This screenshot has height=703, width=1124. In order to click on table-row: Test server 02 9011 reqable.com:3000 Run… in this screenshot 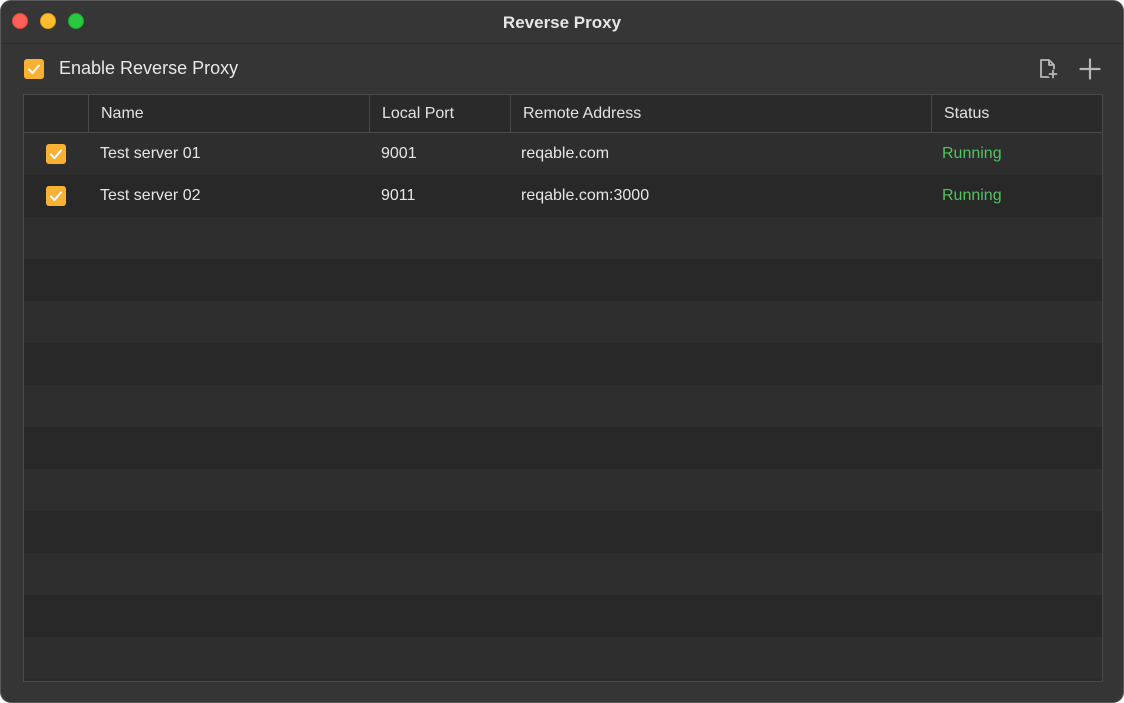, I will do `click(563, 196)`.